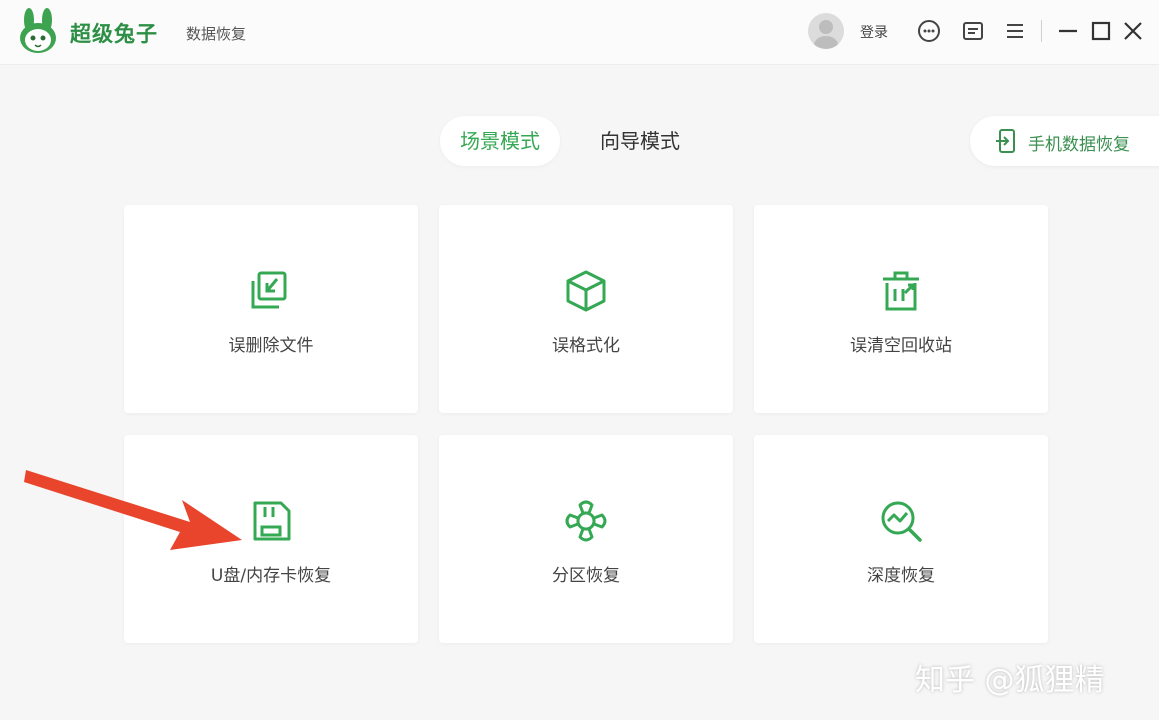 The width and height of the screenshot is (1159, 720). What do you see at coordinates (1015, 31) in the screenshot?
I see `menu-icon` at bounding box center [1015, 31].